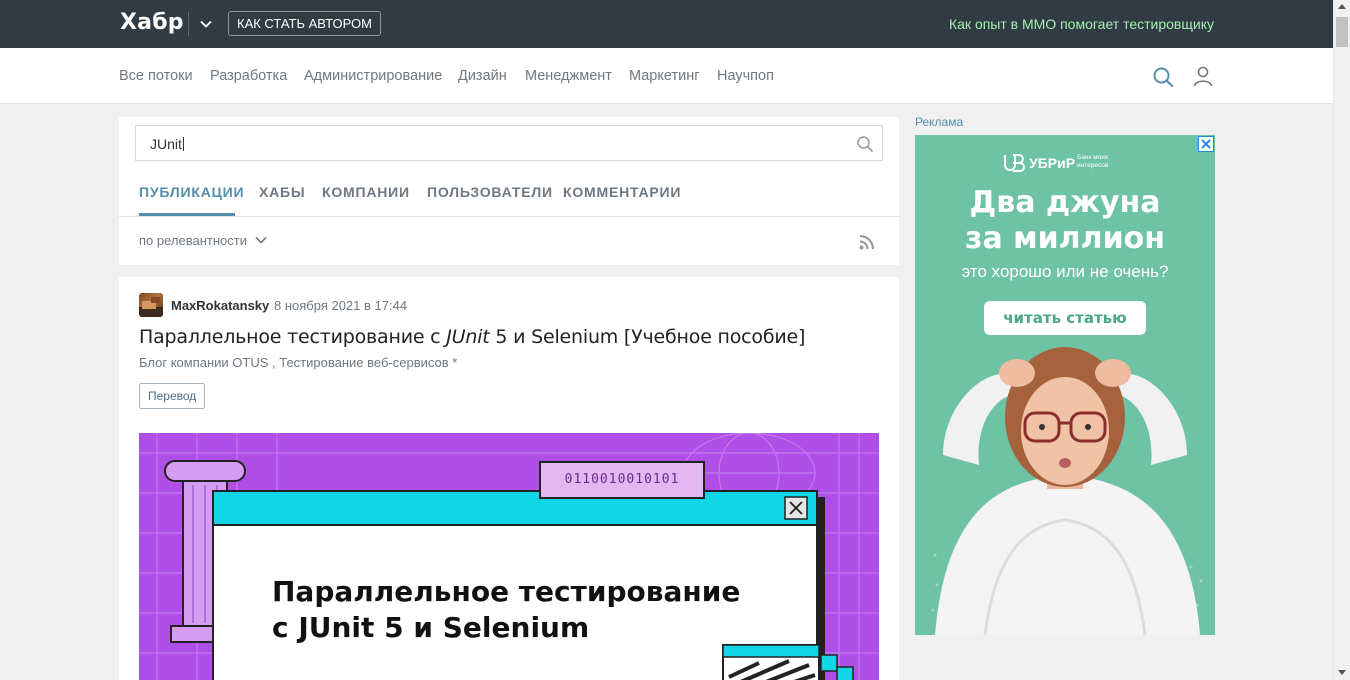  I want to click on cover-heading-line-2: с JUnit 5 и Selenium, so click(431, 627).